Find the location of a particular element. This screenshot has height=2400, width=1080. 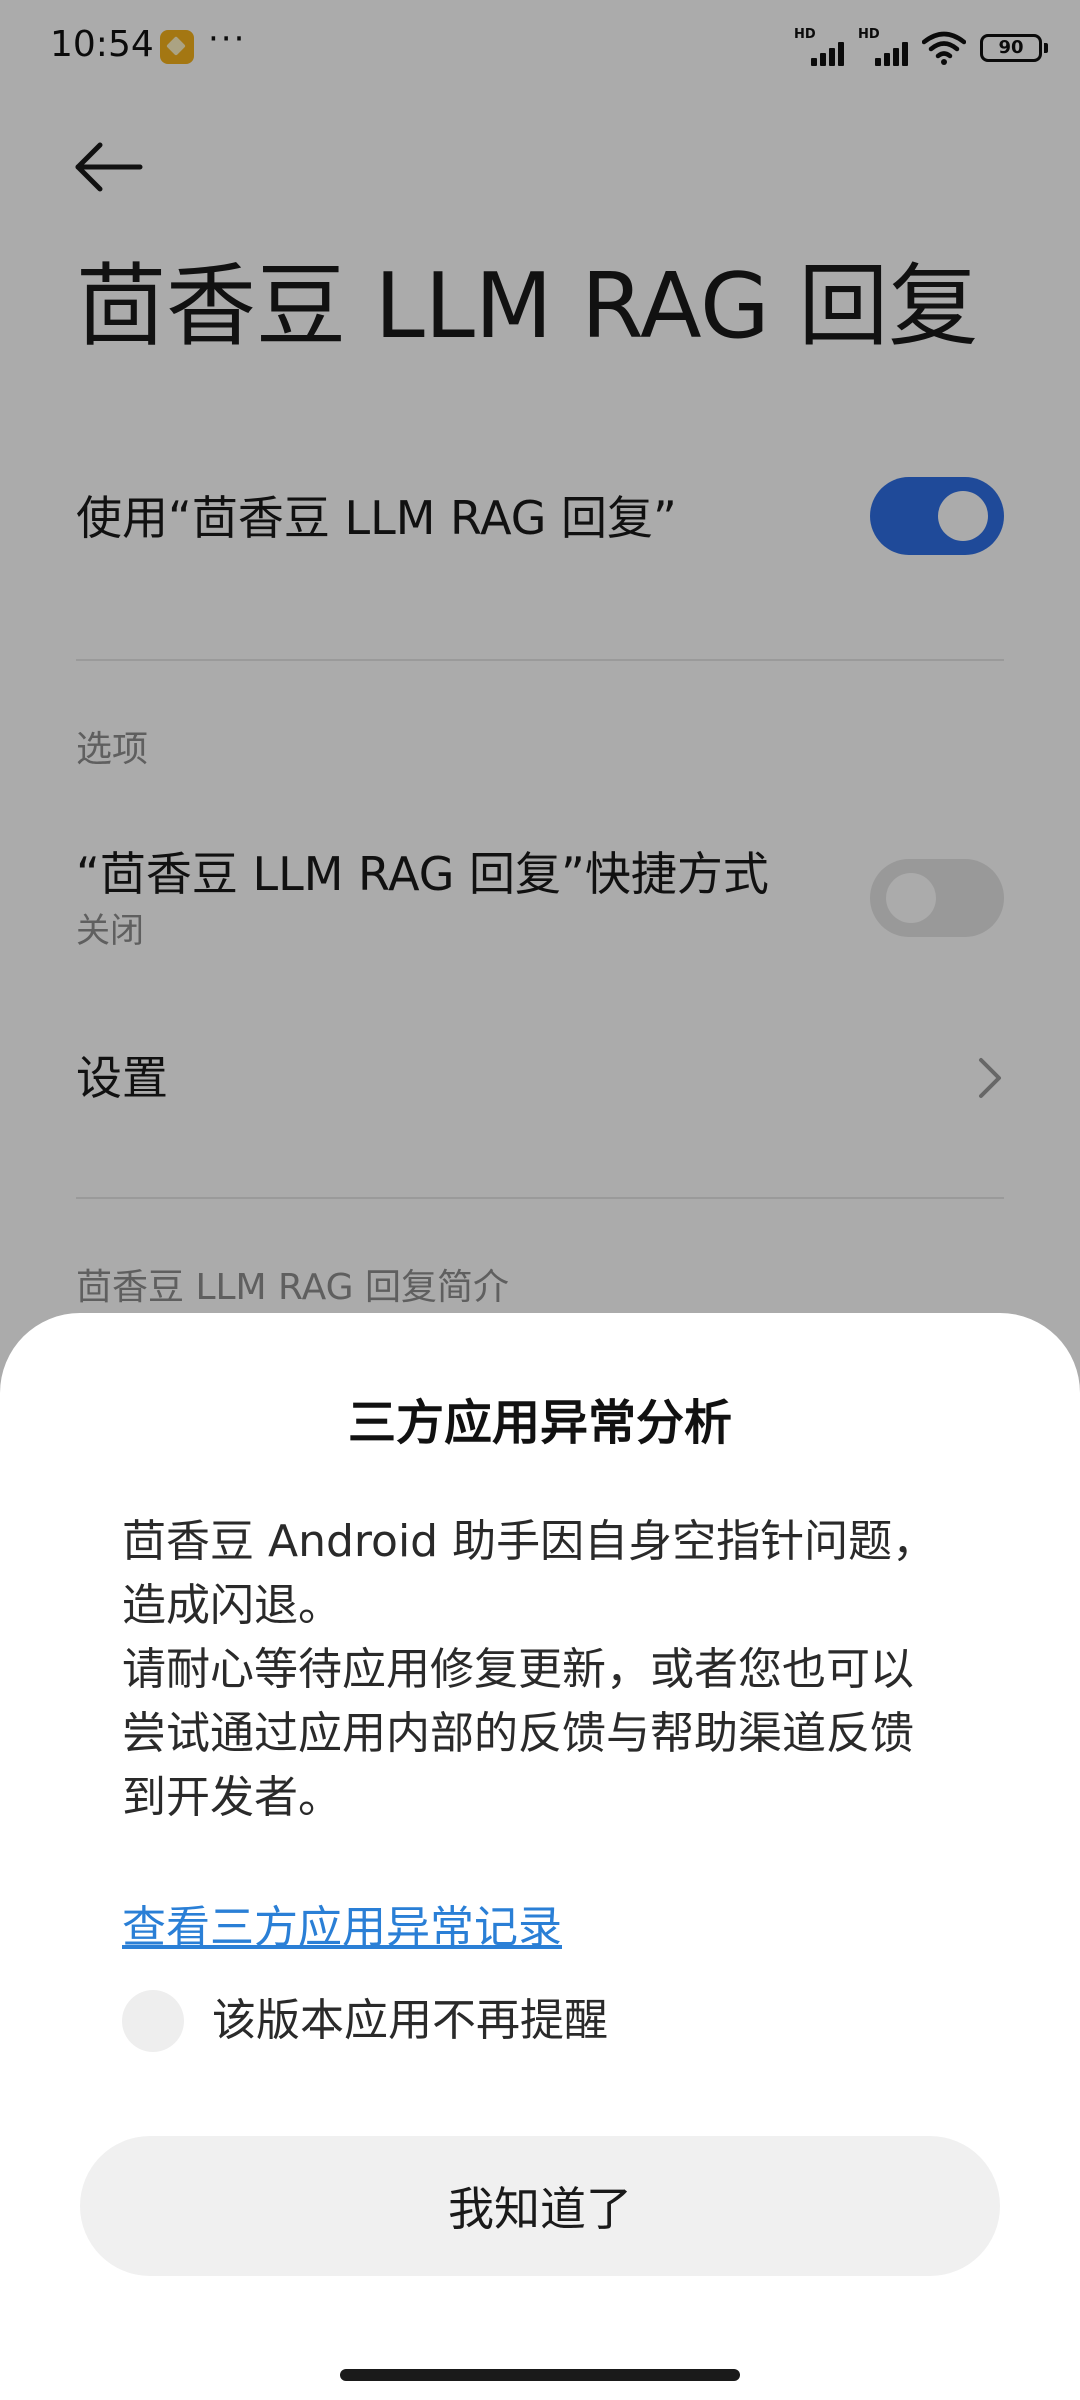

dialog-message-line: 茴香豆 Android 助手因自身空指针问题，造成闪退。 is located at coordinates (529, 1573).